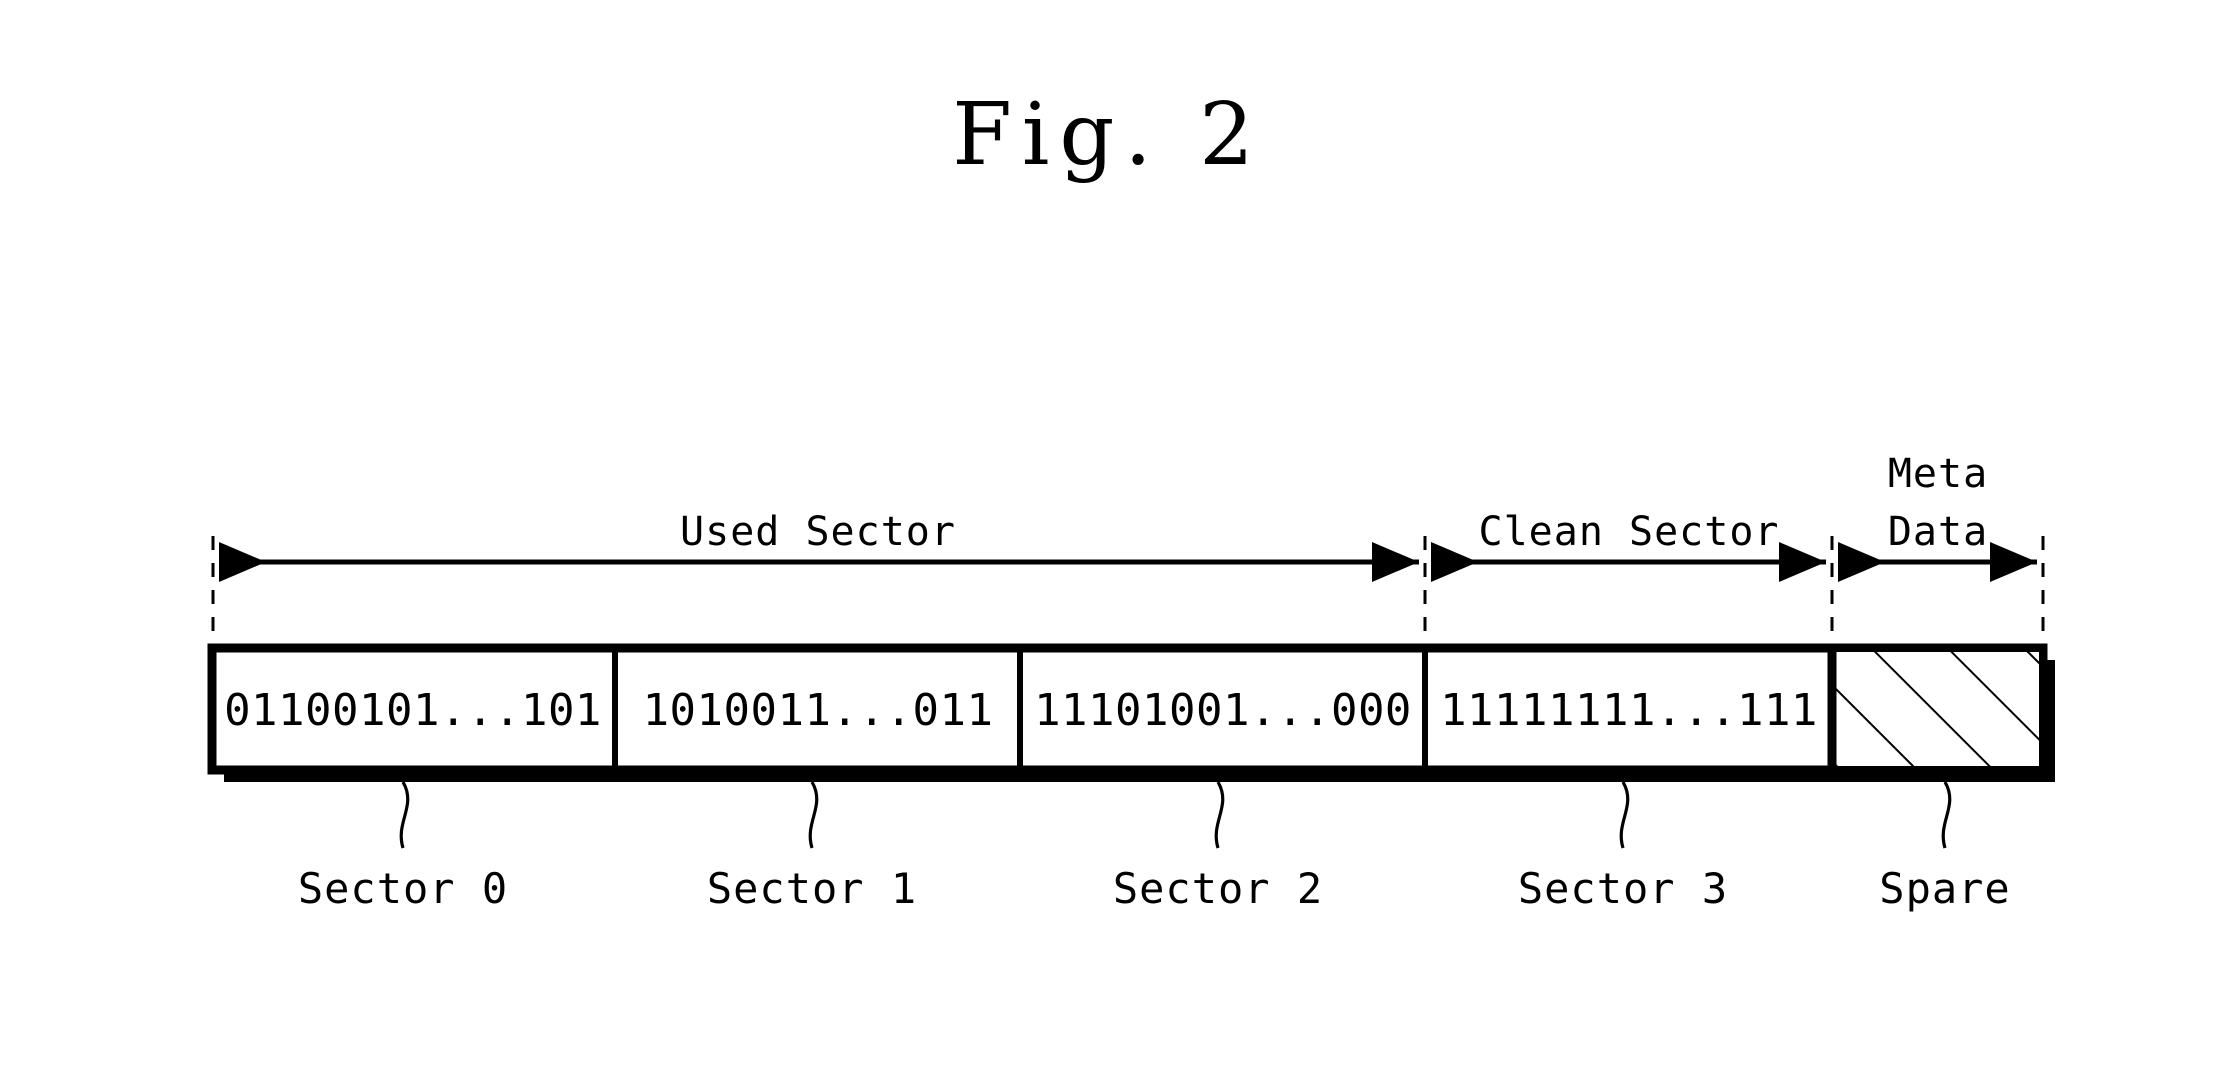 The width and height of the screenshot is (2216, 1071). What do you see at coordinates (1175, 815) in the screenshot?
I see `callout-leaders` at bounding box center [1175, 815].